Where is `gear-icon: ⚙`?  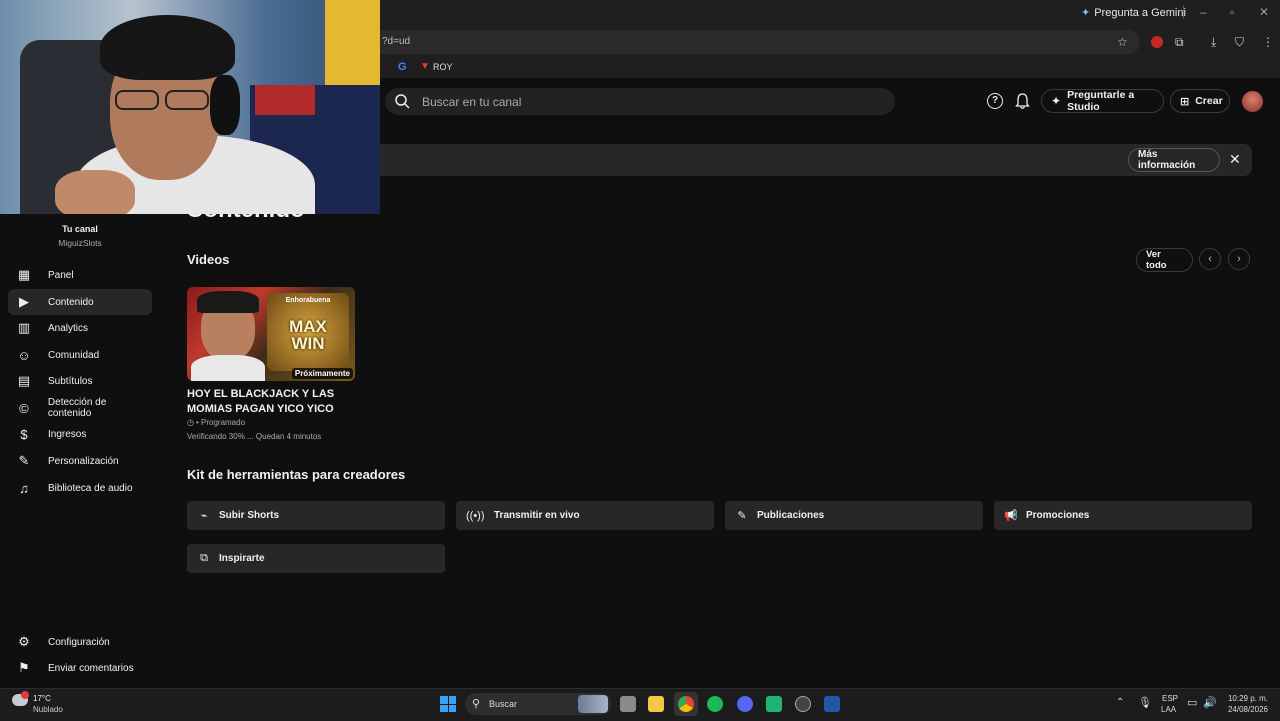
gear-icon: ⚙ is located at coordinates (24, 641).